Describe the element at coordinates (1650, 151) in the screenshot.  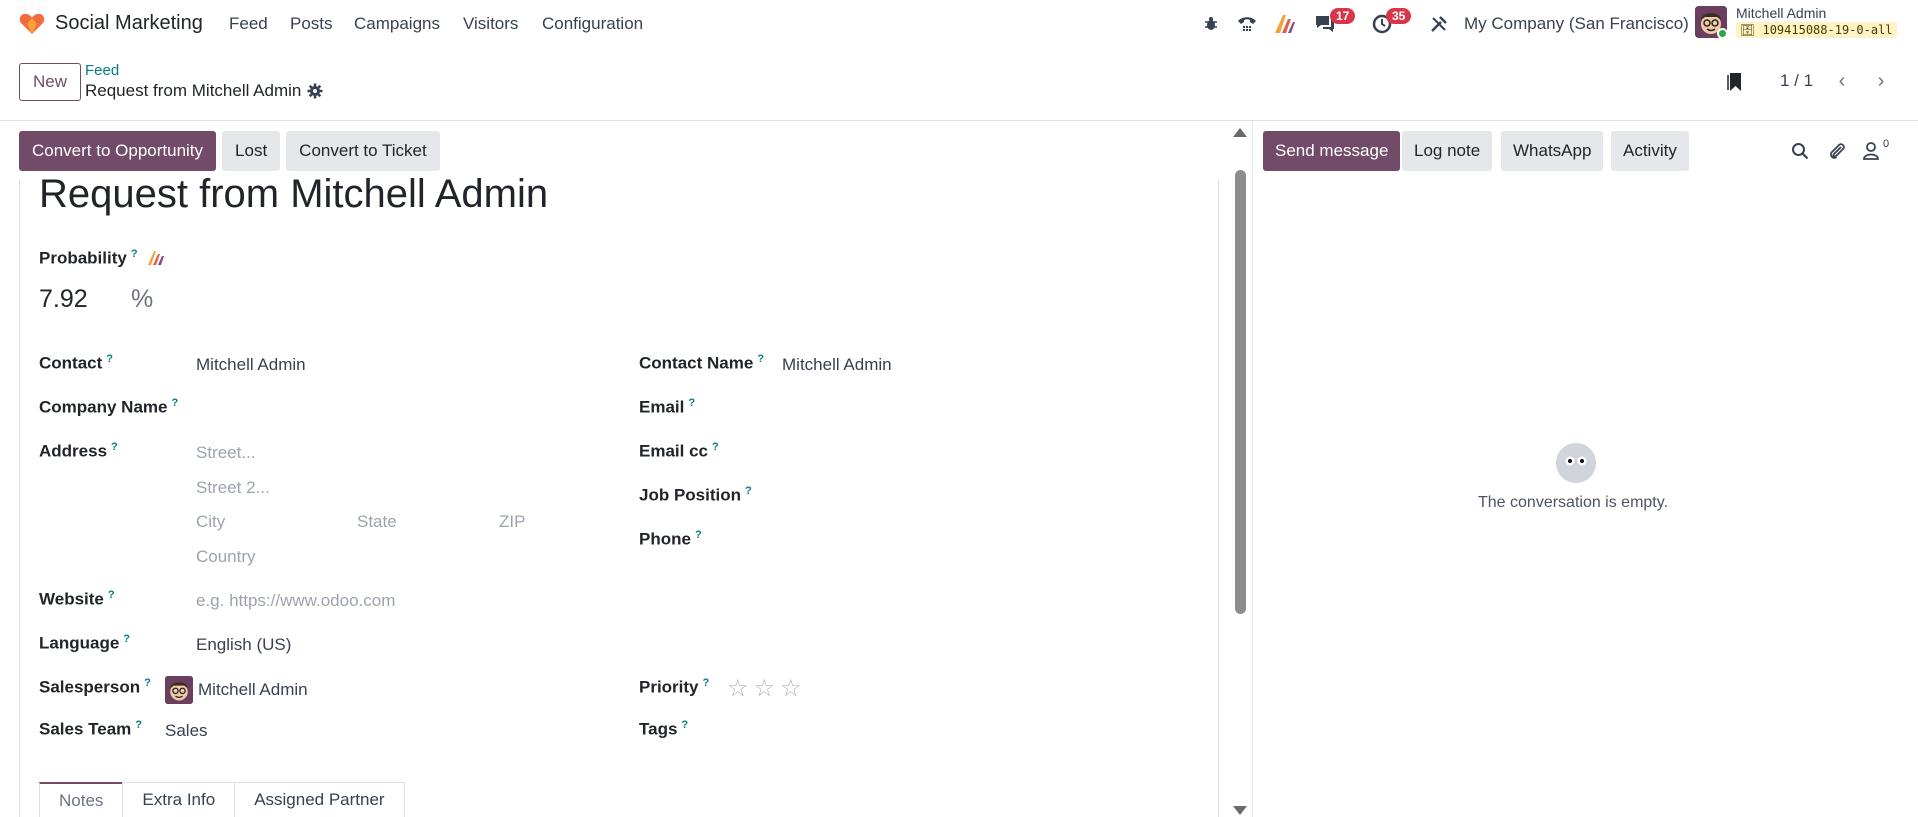
I see `activity-button: Activity` at that location.